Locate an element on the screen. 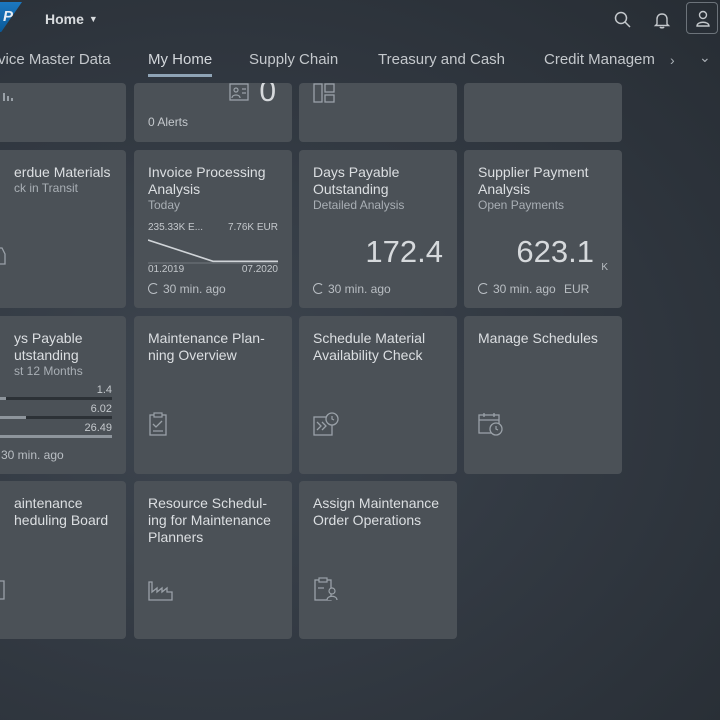 The height and width of the screenshot is (720, 720). trend-line is located at coordinates (213, 251).